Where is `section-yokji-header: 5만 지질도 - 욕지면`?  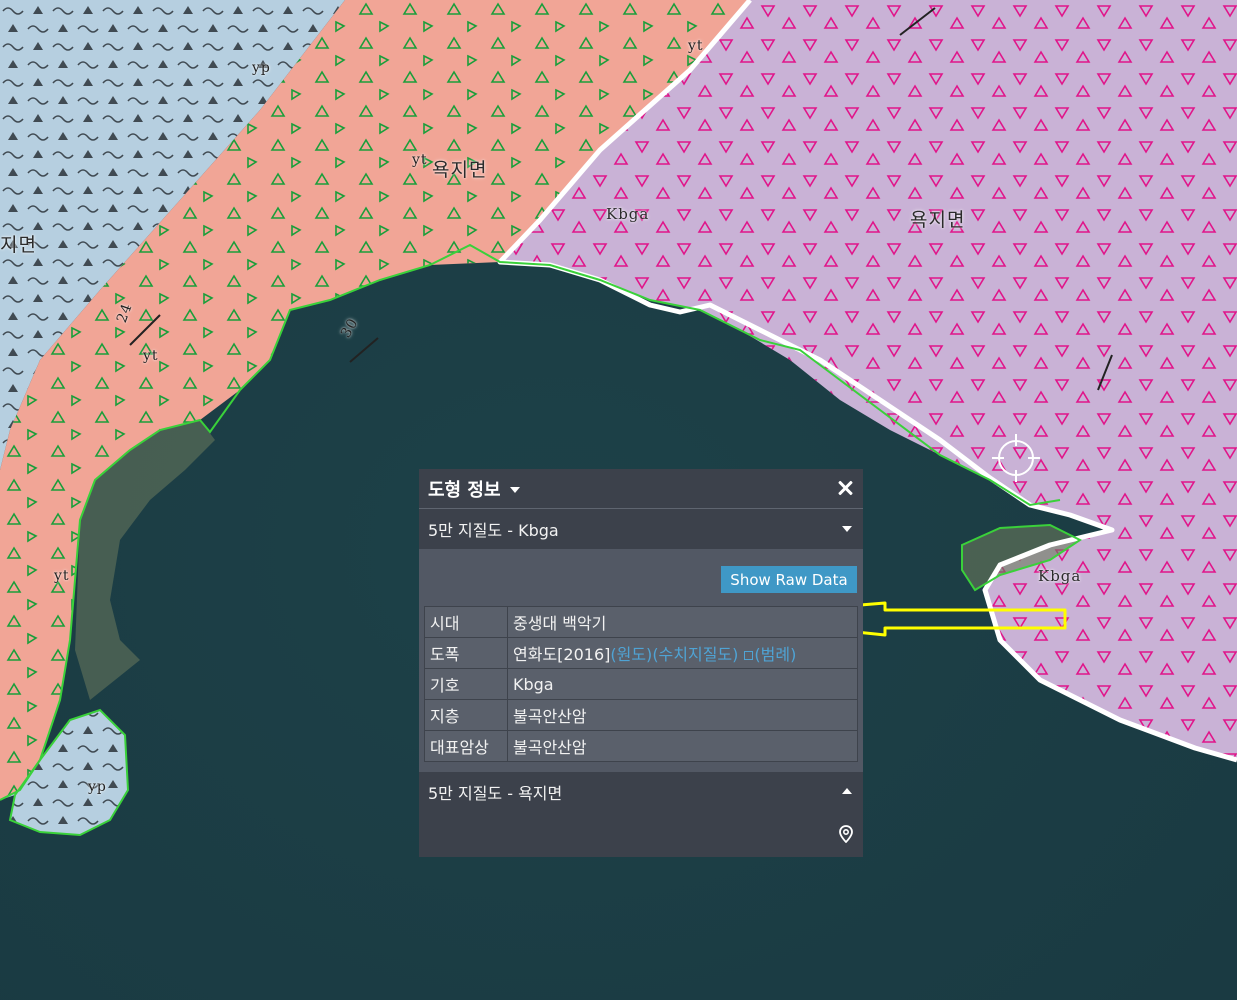
section-yokji-header: 5만 지질도 - 욕지면 is located at coordinates (641, 792).